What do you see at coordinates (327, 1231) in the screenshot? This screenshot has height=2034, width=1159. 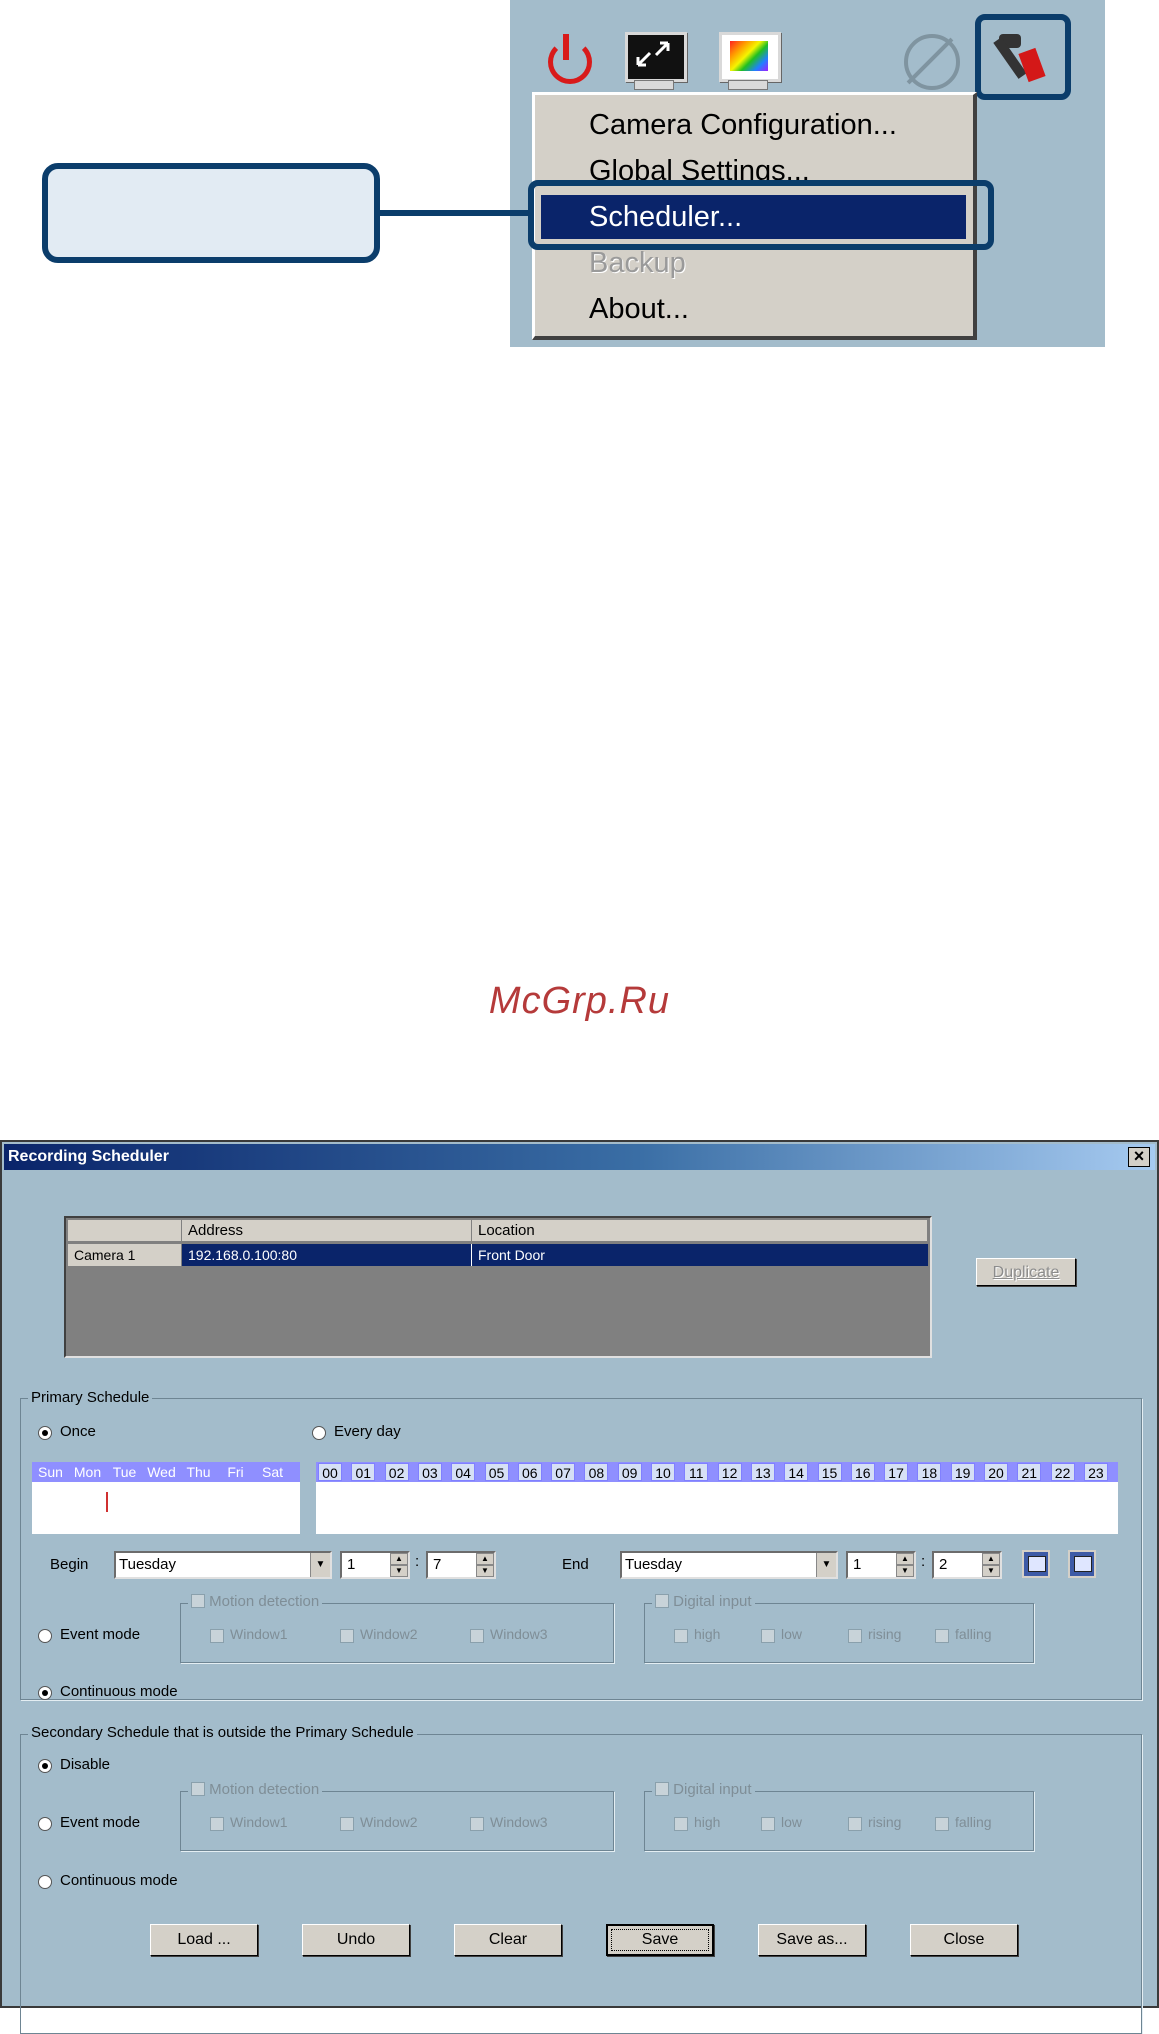 I see `table-header-address: Address` at bounding box center [327, 1231].